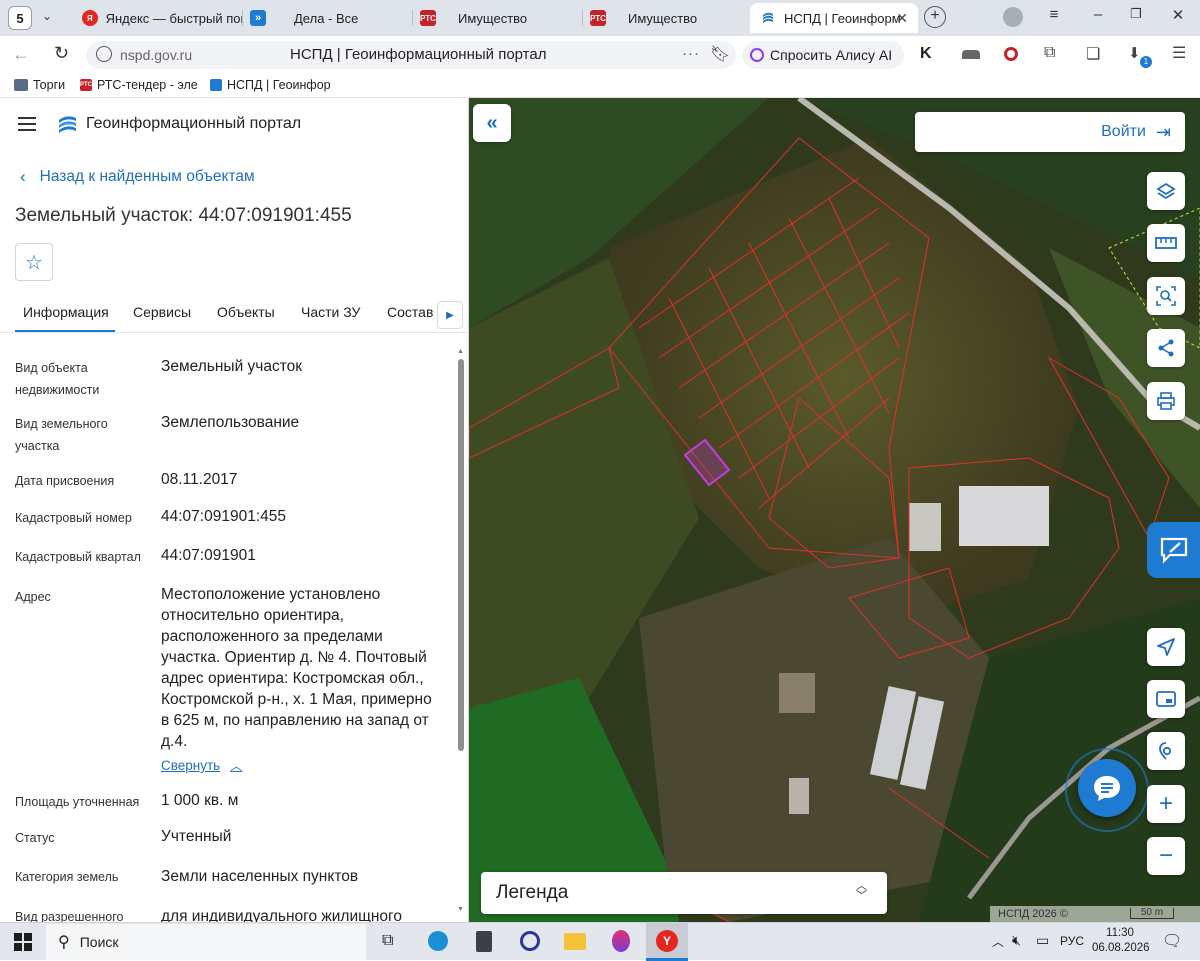 Image resolution: width=1200 pixels, height=961 pixels. Describe the element at coordinates (1013, 17) in the screenshot. I see `profile-avatar` at that location.